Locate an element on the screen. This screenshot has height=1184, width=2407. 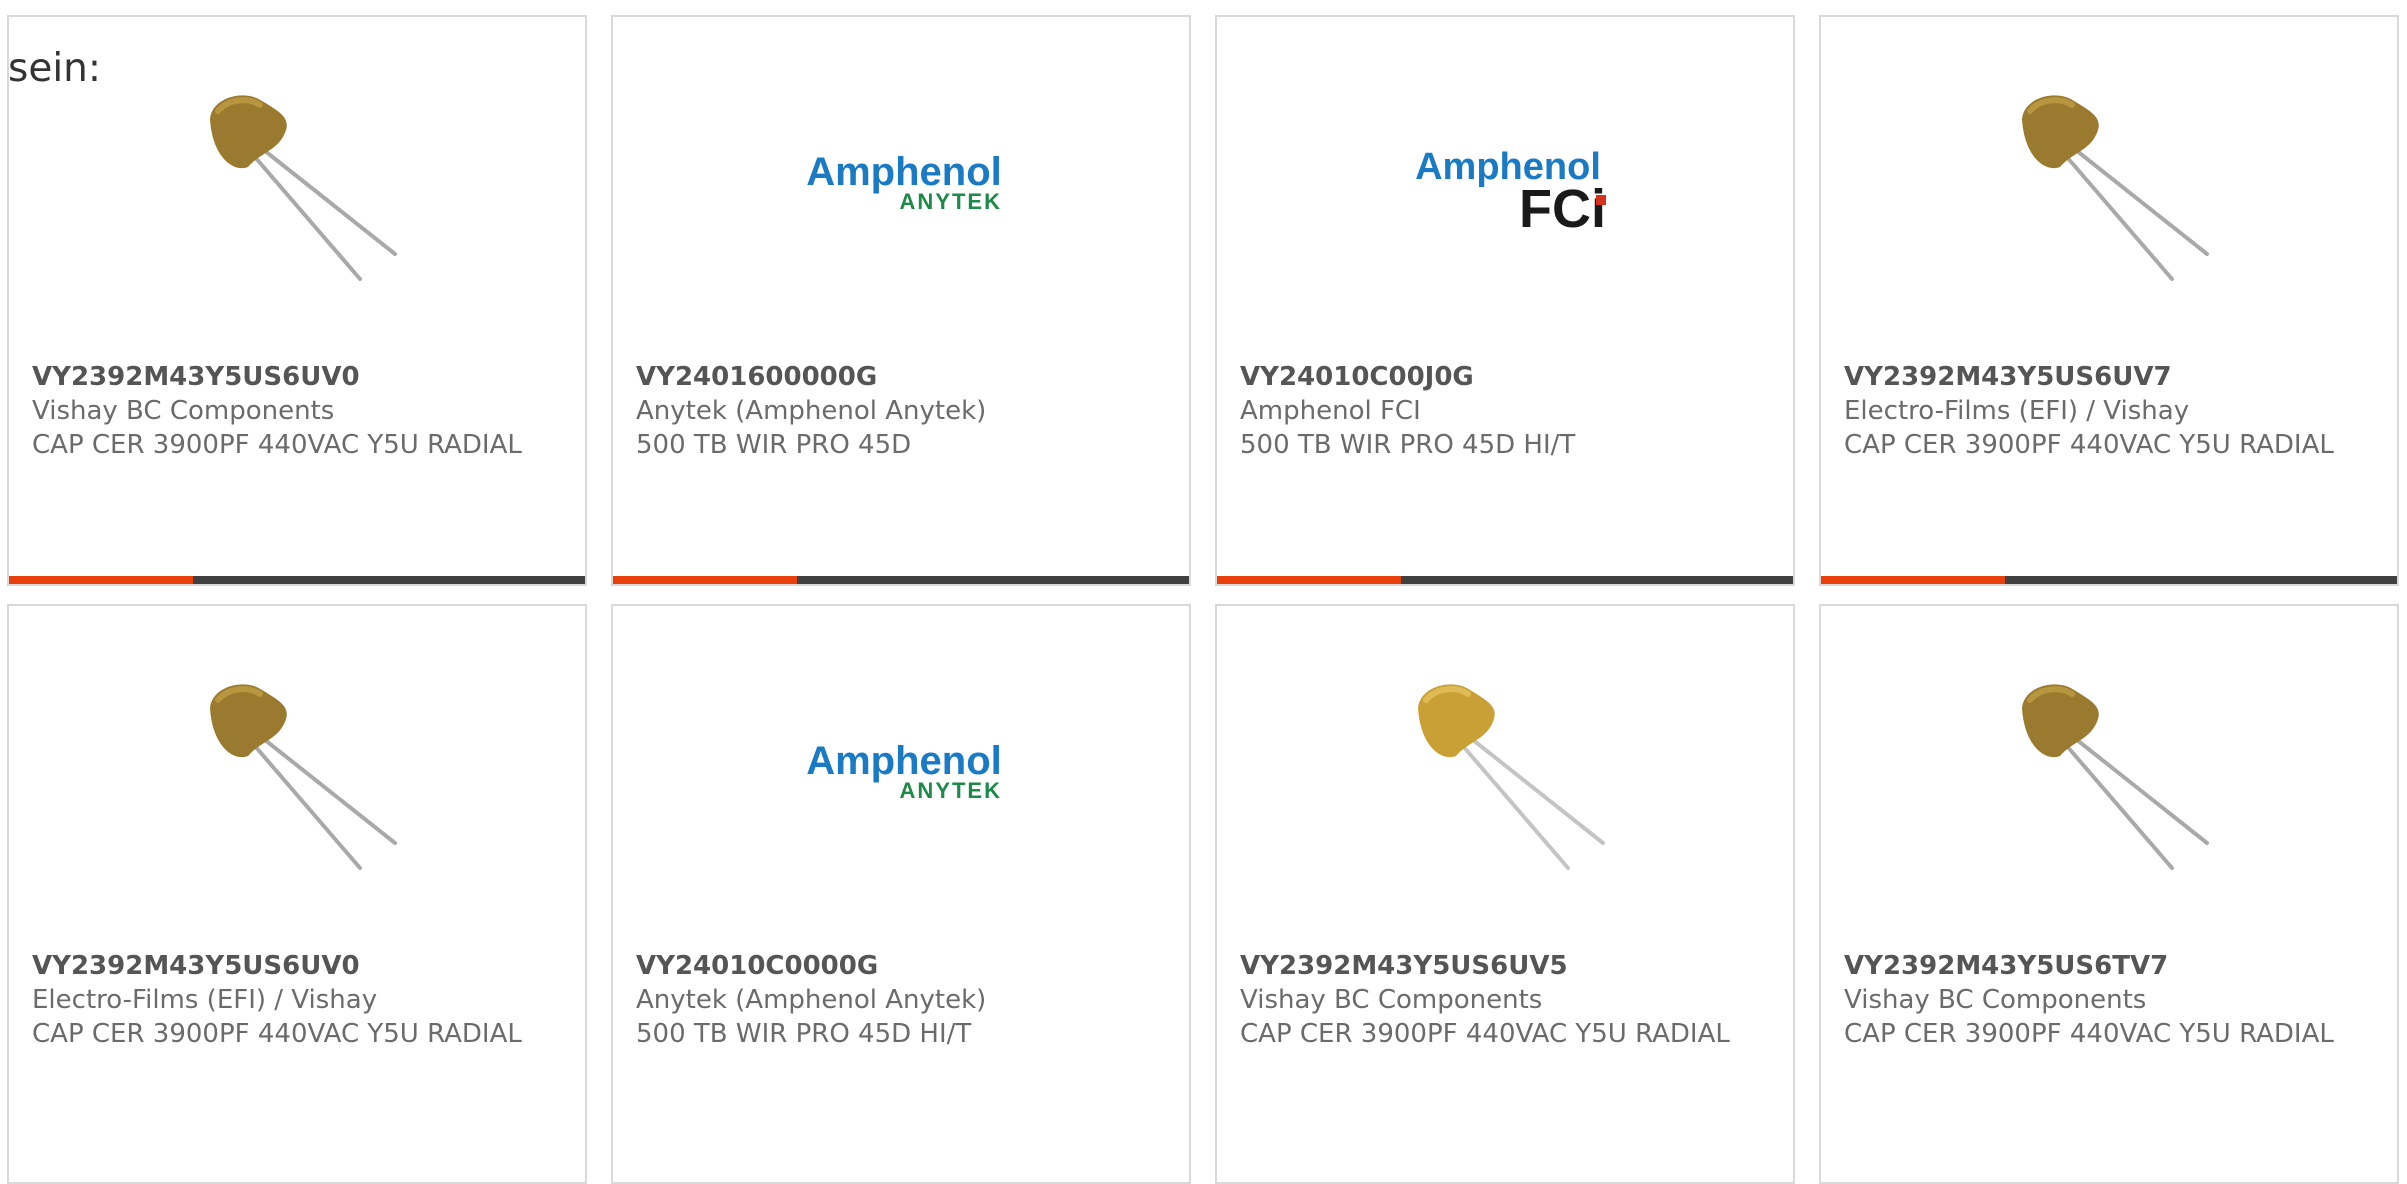
part-number: VY2401600000G is located at coordinates (902, 377).